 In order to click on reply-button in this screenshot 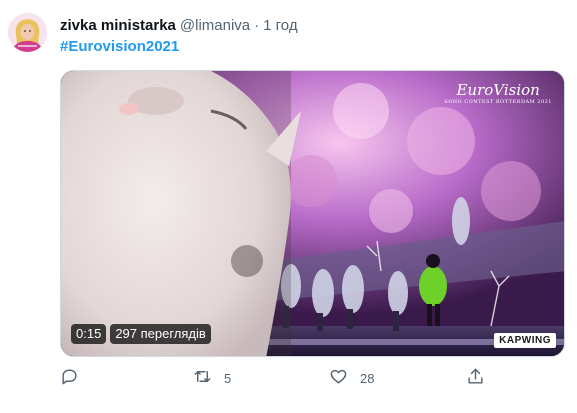, I will do `click(69, 378)`.